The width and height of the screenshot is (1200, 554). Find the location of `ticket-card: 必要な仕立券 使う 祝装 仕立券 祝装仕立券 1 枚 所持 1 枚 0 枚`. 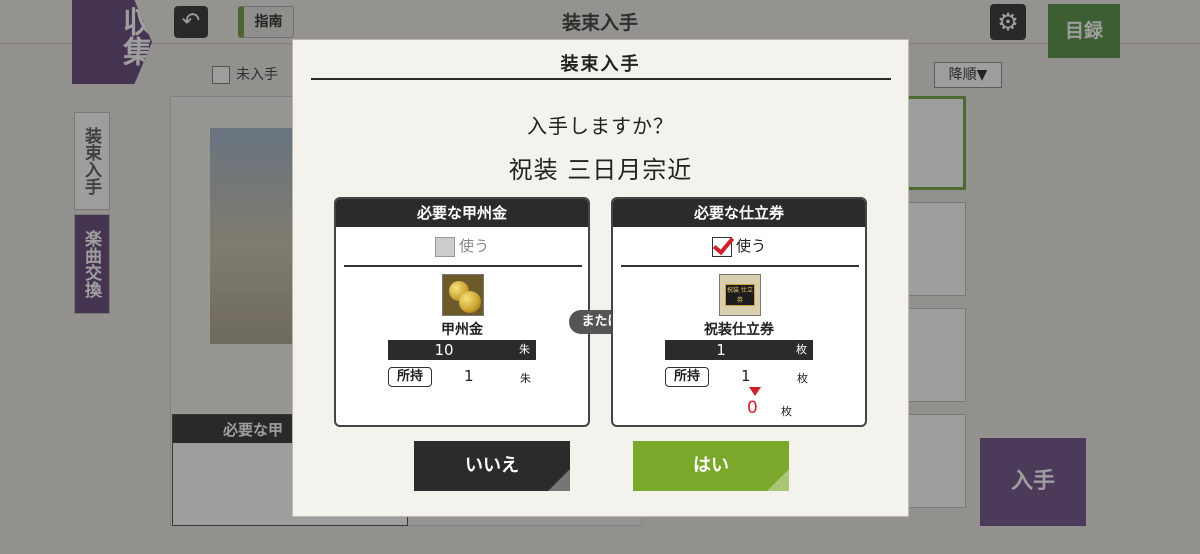

ticket-card: 必要な仕立券 使う 祝装 仕立券 祝装仕立券 1 枚 所持 1 枚 0 枚 is located at coordinates (739, 312).